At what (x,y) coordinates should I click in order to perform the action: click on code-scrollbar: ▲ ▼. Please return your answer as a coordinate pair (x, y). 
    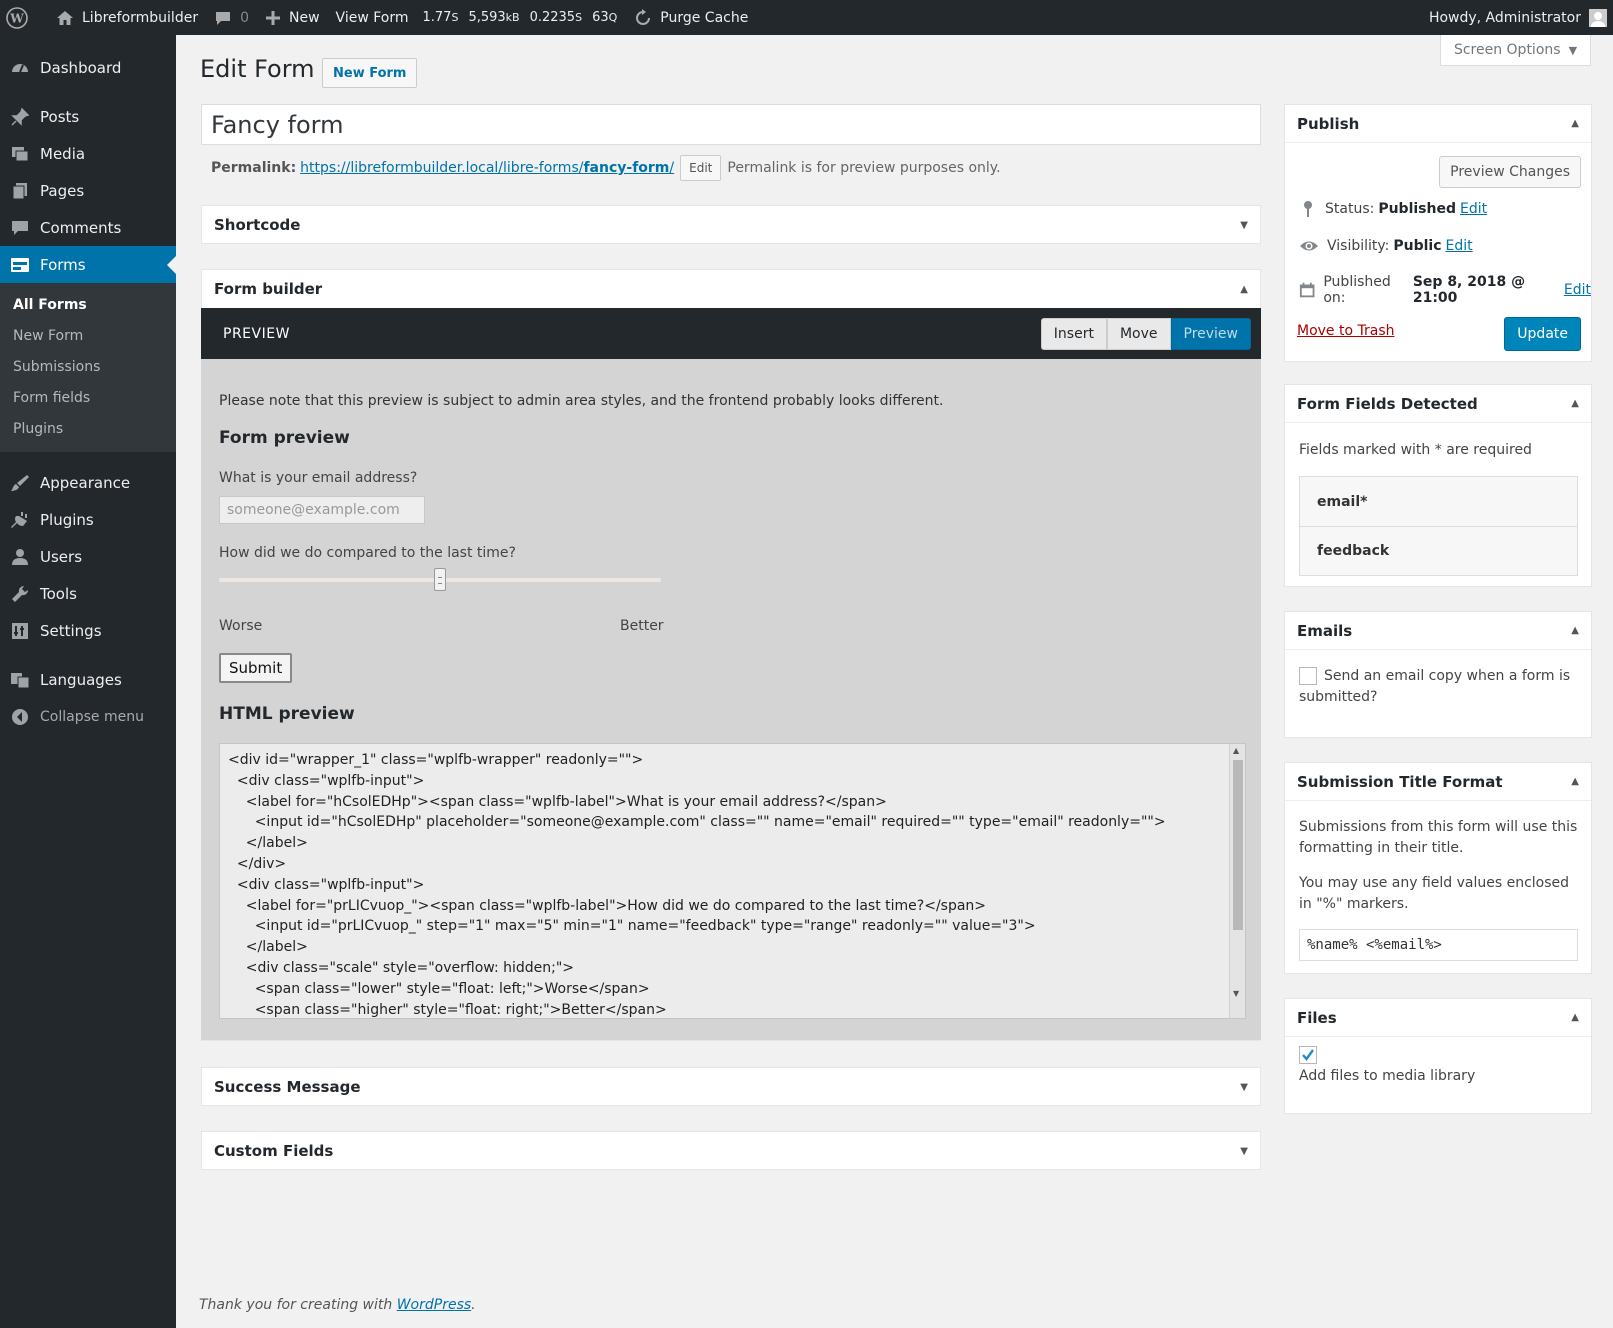
    Looking at the image, I should click on (1237, 881).